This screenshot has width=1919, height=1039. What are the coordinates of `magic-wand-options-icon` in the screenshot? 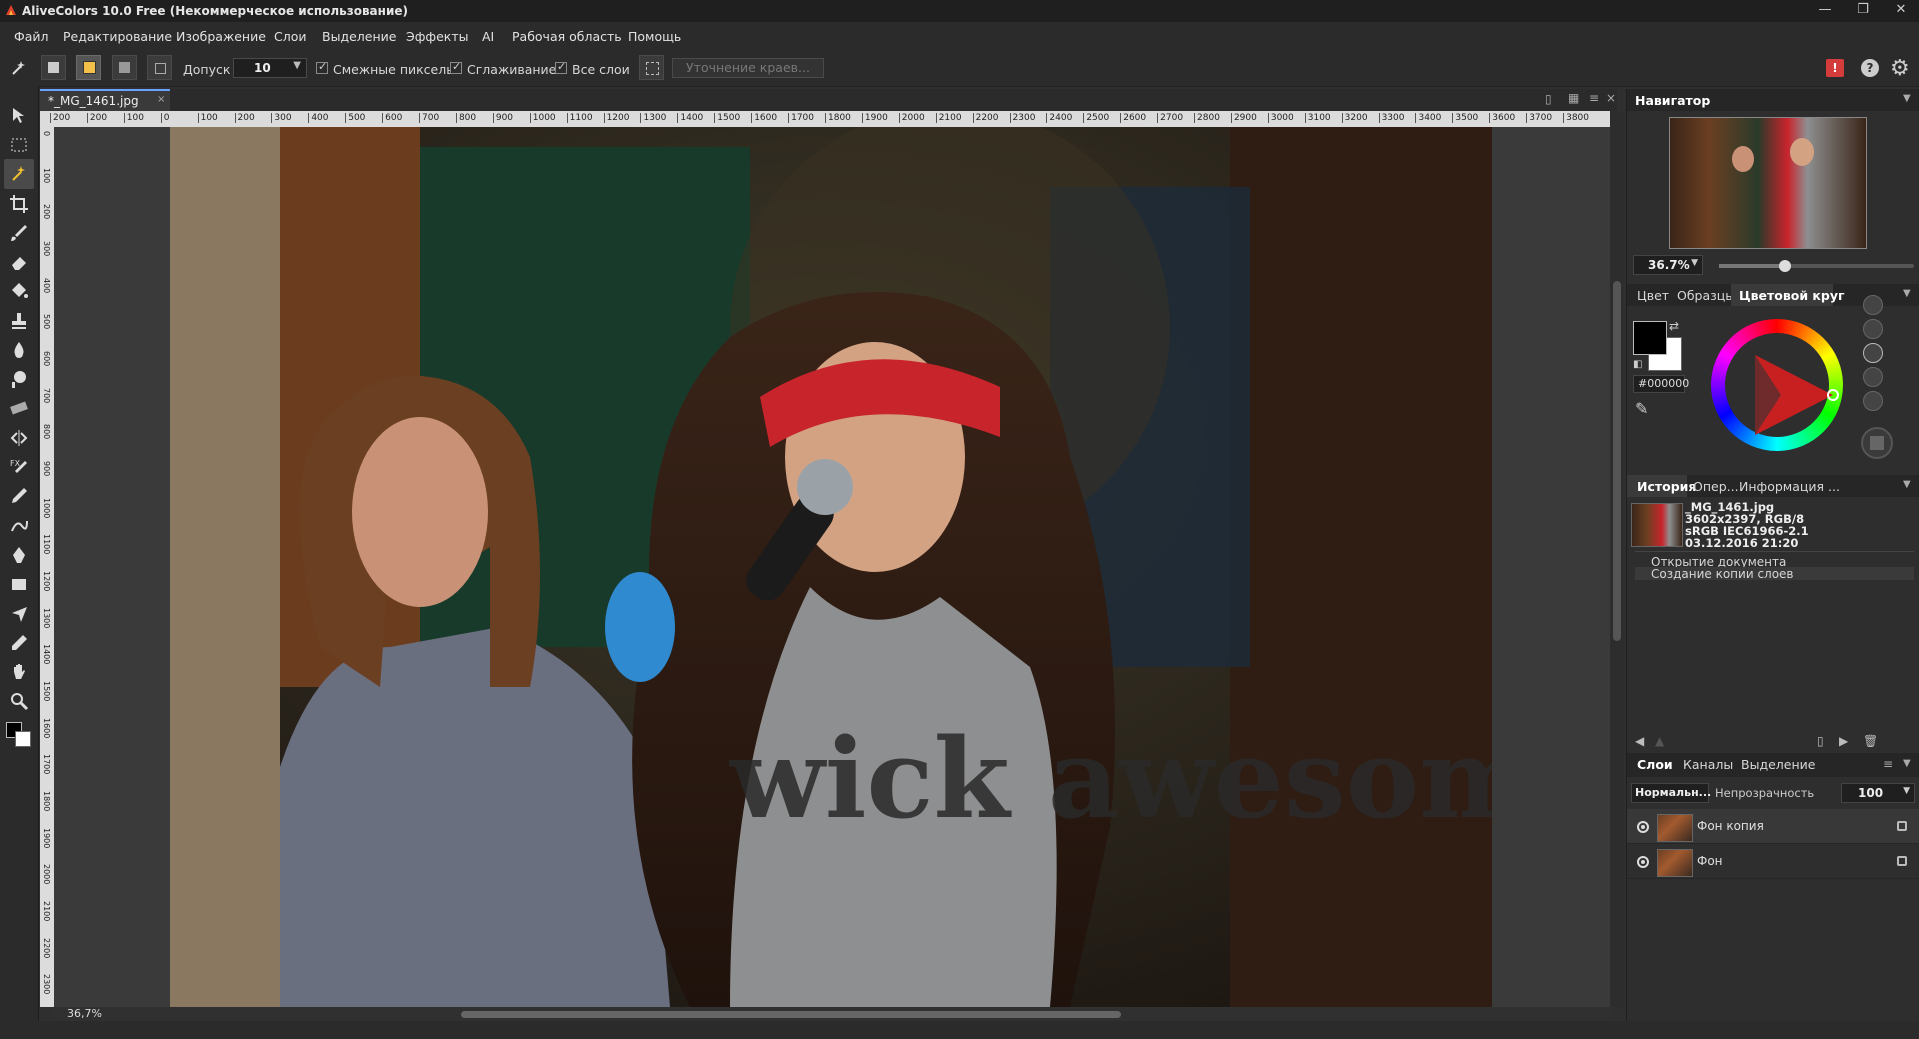 It's located at (18, 69).